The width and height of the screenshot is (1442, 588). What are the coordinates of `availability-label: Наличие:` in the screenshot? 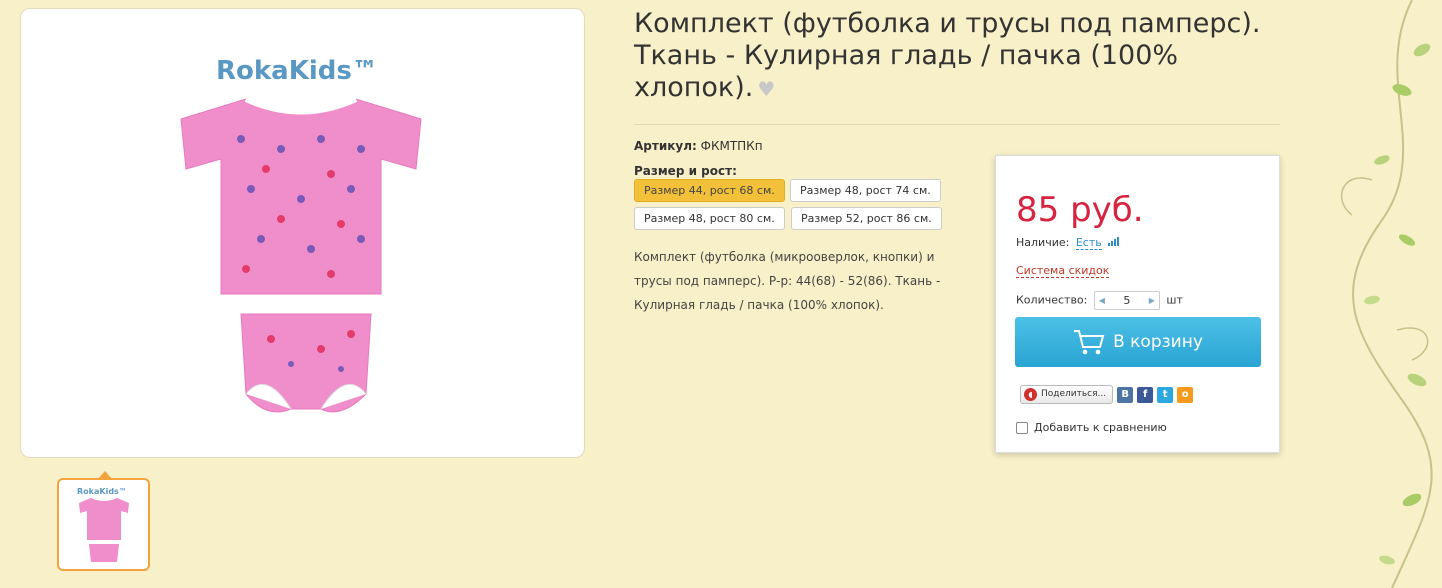 It's located at (1043, 242).